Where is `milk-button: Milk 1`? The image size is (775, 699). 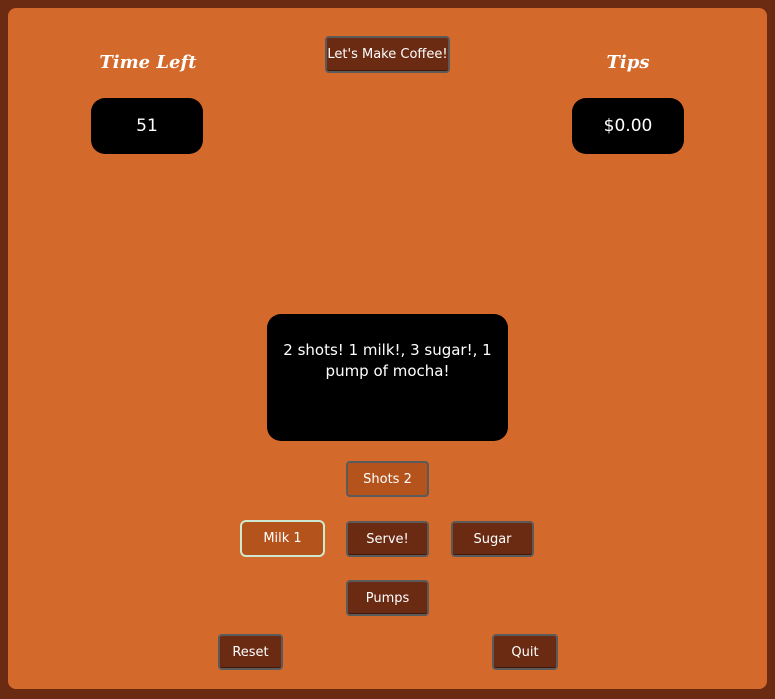 milk-button: Milk 1 is located at coordinates (282, 538).